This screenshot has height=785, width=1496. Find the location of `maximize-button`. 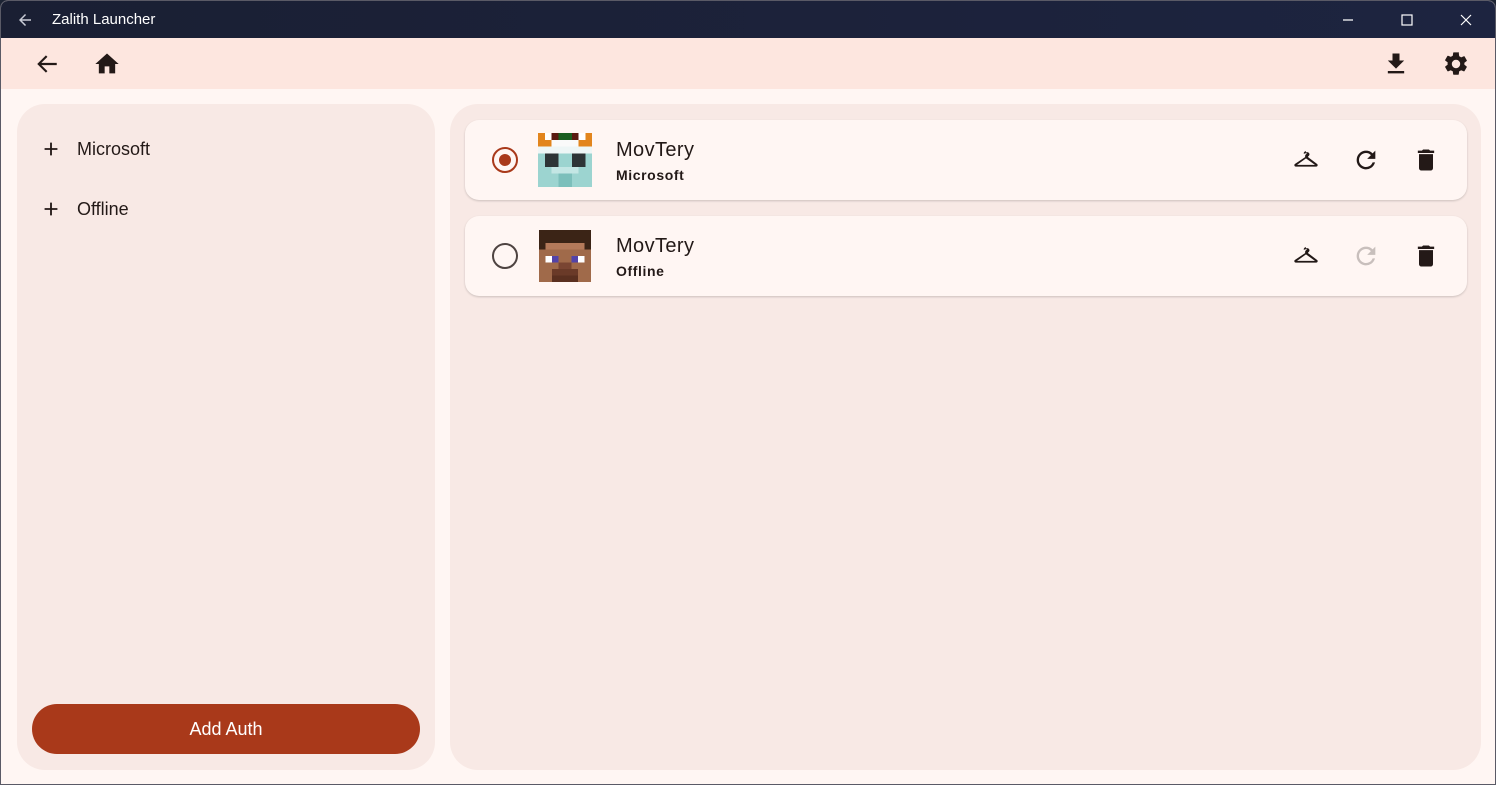

maximize-button is located at coordinates (1406, 19).